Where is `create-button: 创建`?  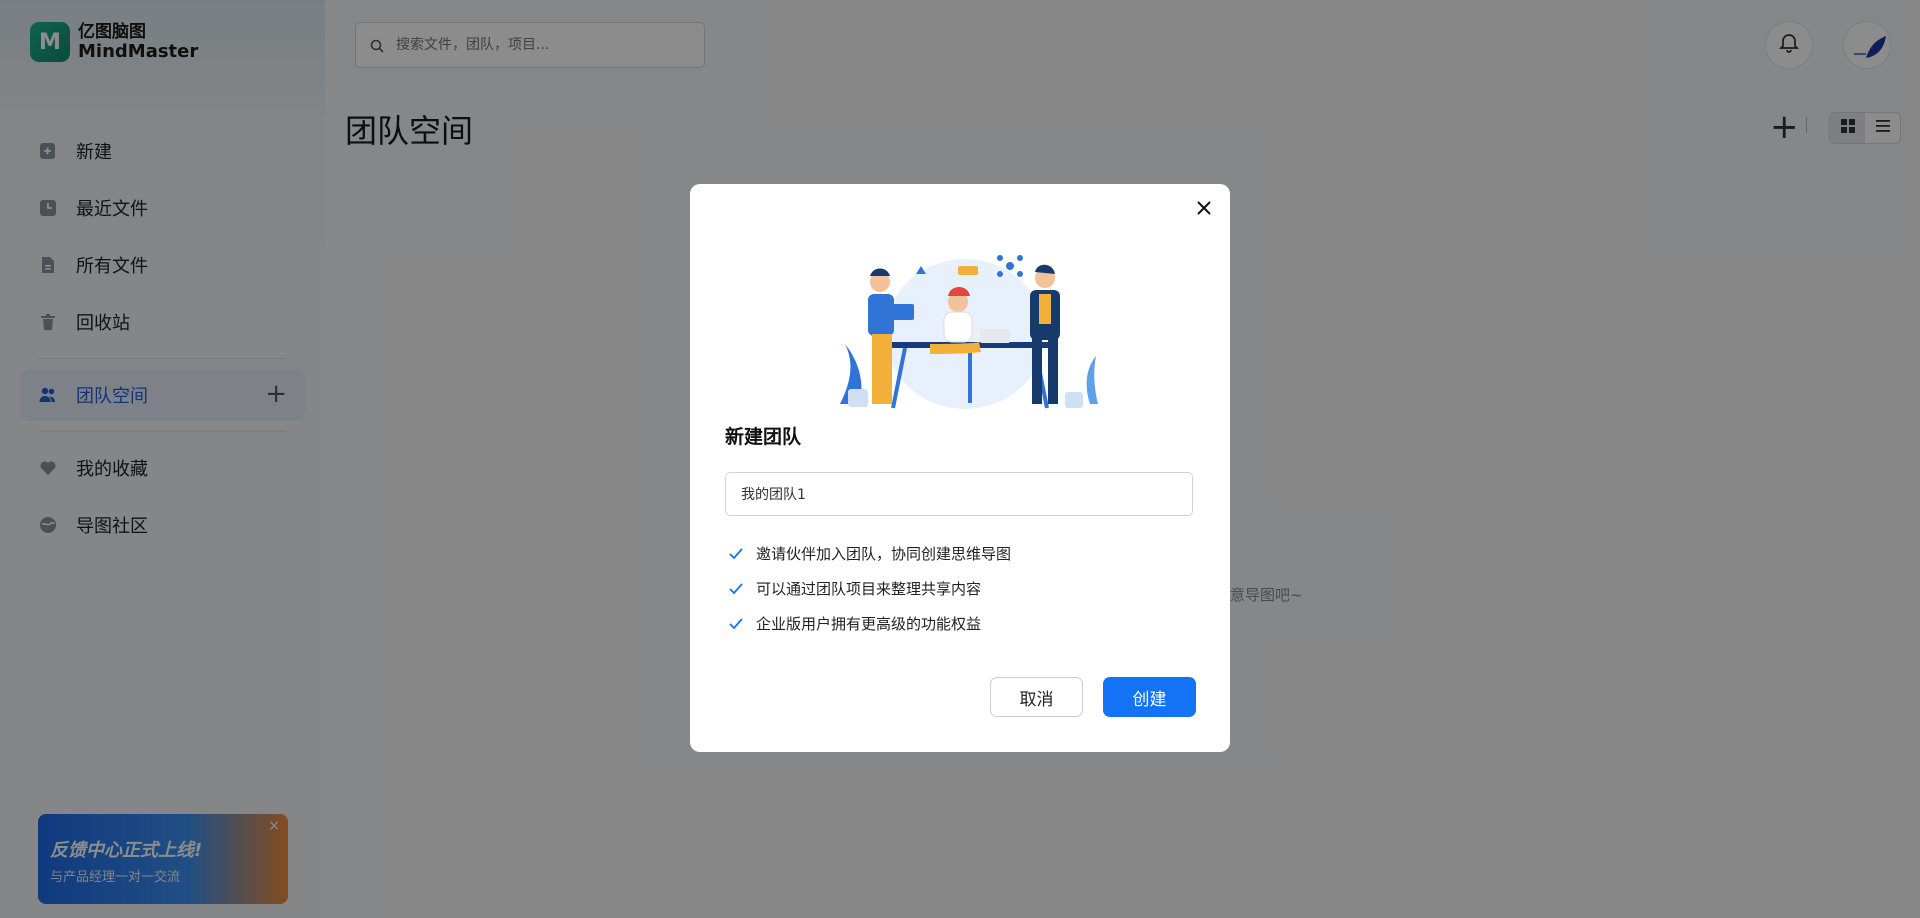 create-button: 创建 is located at coordinates (1149, 697).